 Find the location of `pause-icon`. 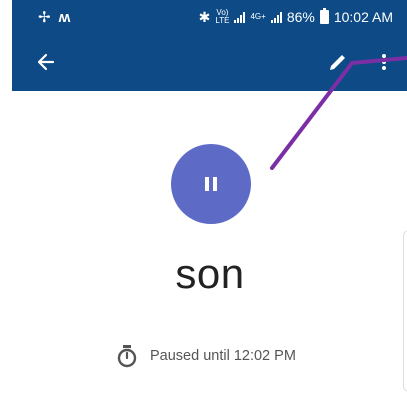

pause-icon is located at coordinates (211, 184).